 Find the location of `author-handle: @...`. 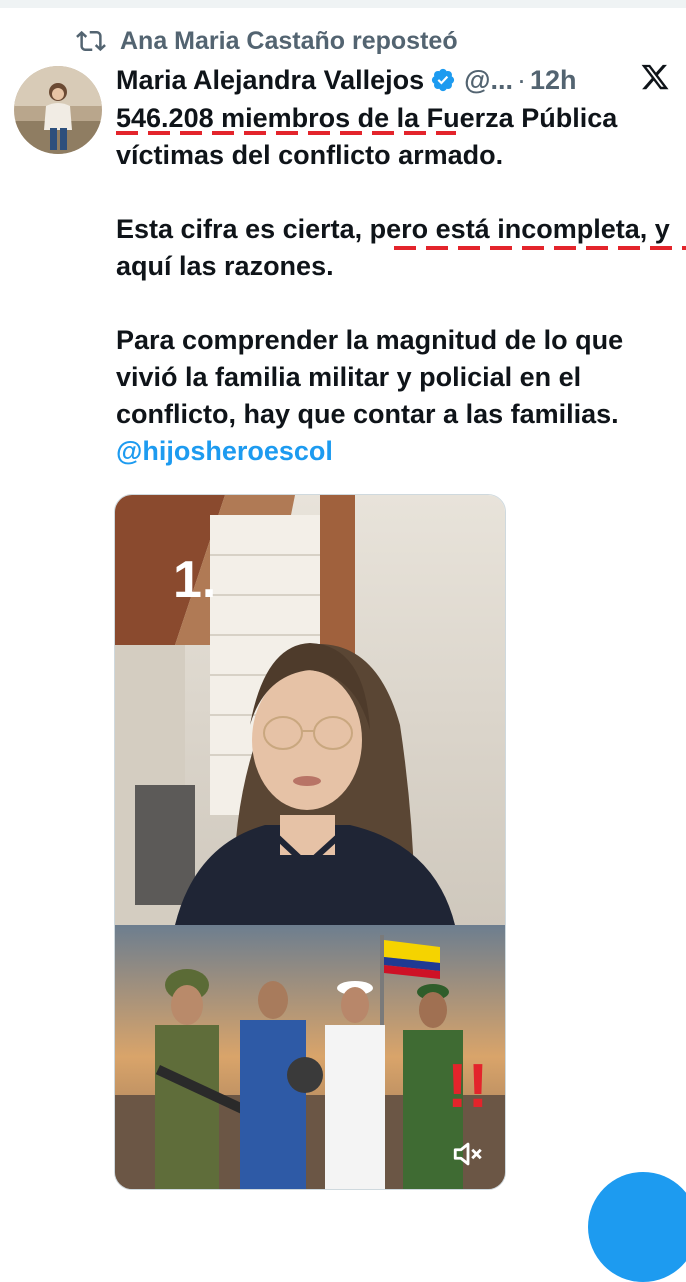

author-handle: @... is located at coordinates (488, 80).